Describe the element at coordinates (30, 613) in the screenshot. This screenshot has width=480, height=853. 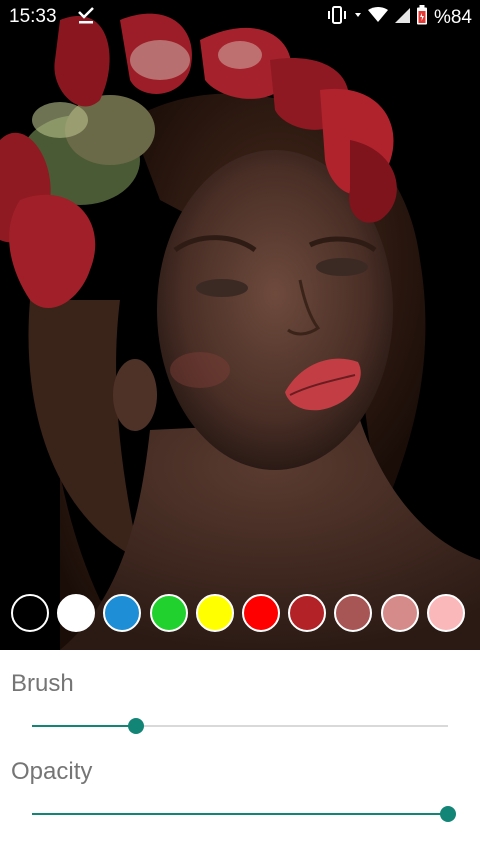
I see `swatch-black` at that location.